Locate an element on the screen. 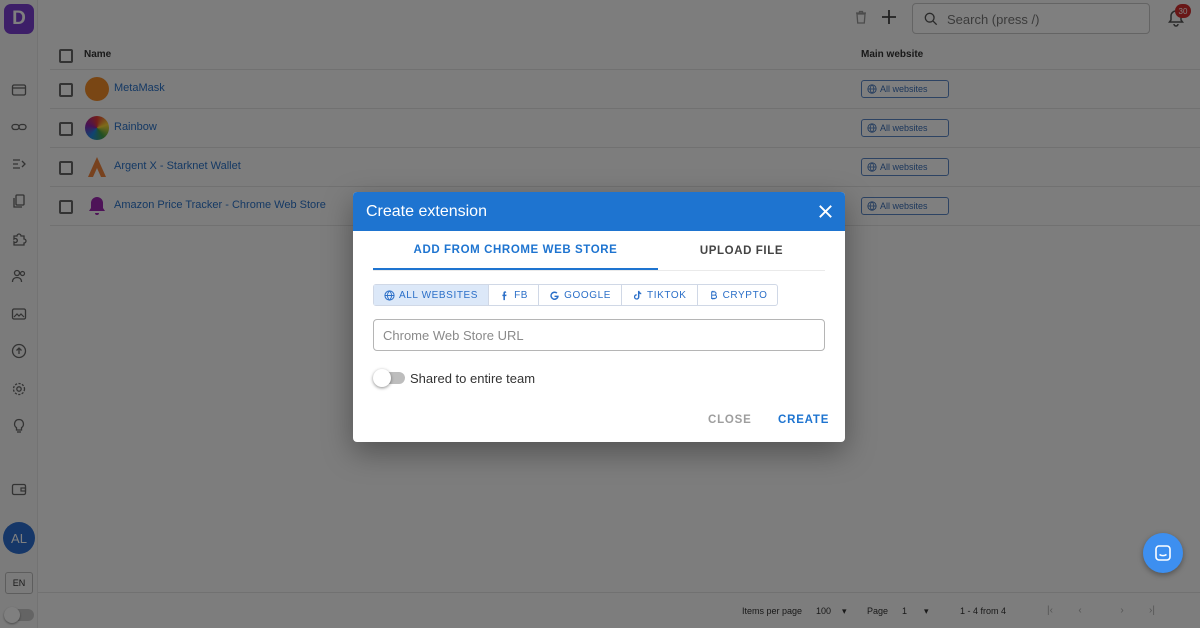 Image resolution: width=1200 pixels, height=628 pixels. dialog-tabs: ADD FROM CHROME WEB STORE UPLOAD FILE is located at coordinates (599, 251).